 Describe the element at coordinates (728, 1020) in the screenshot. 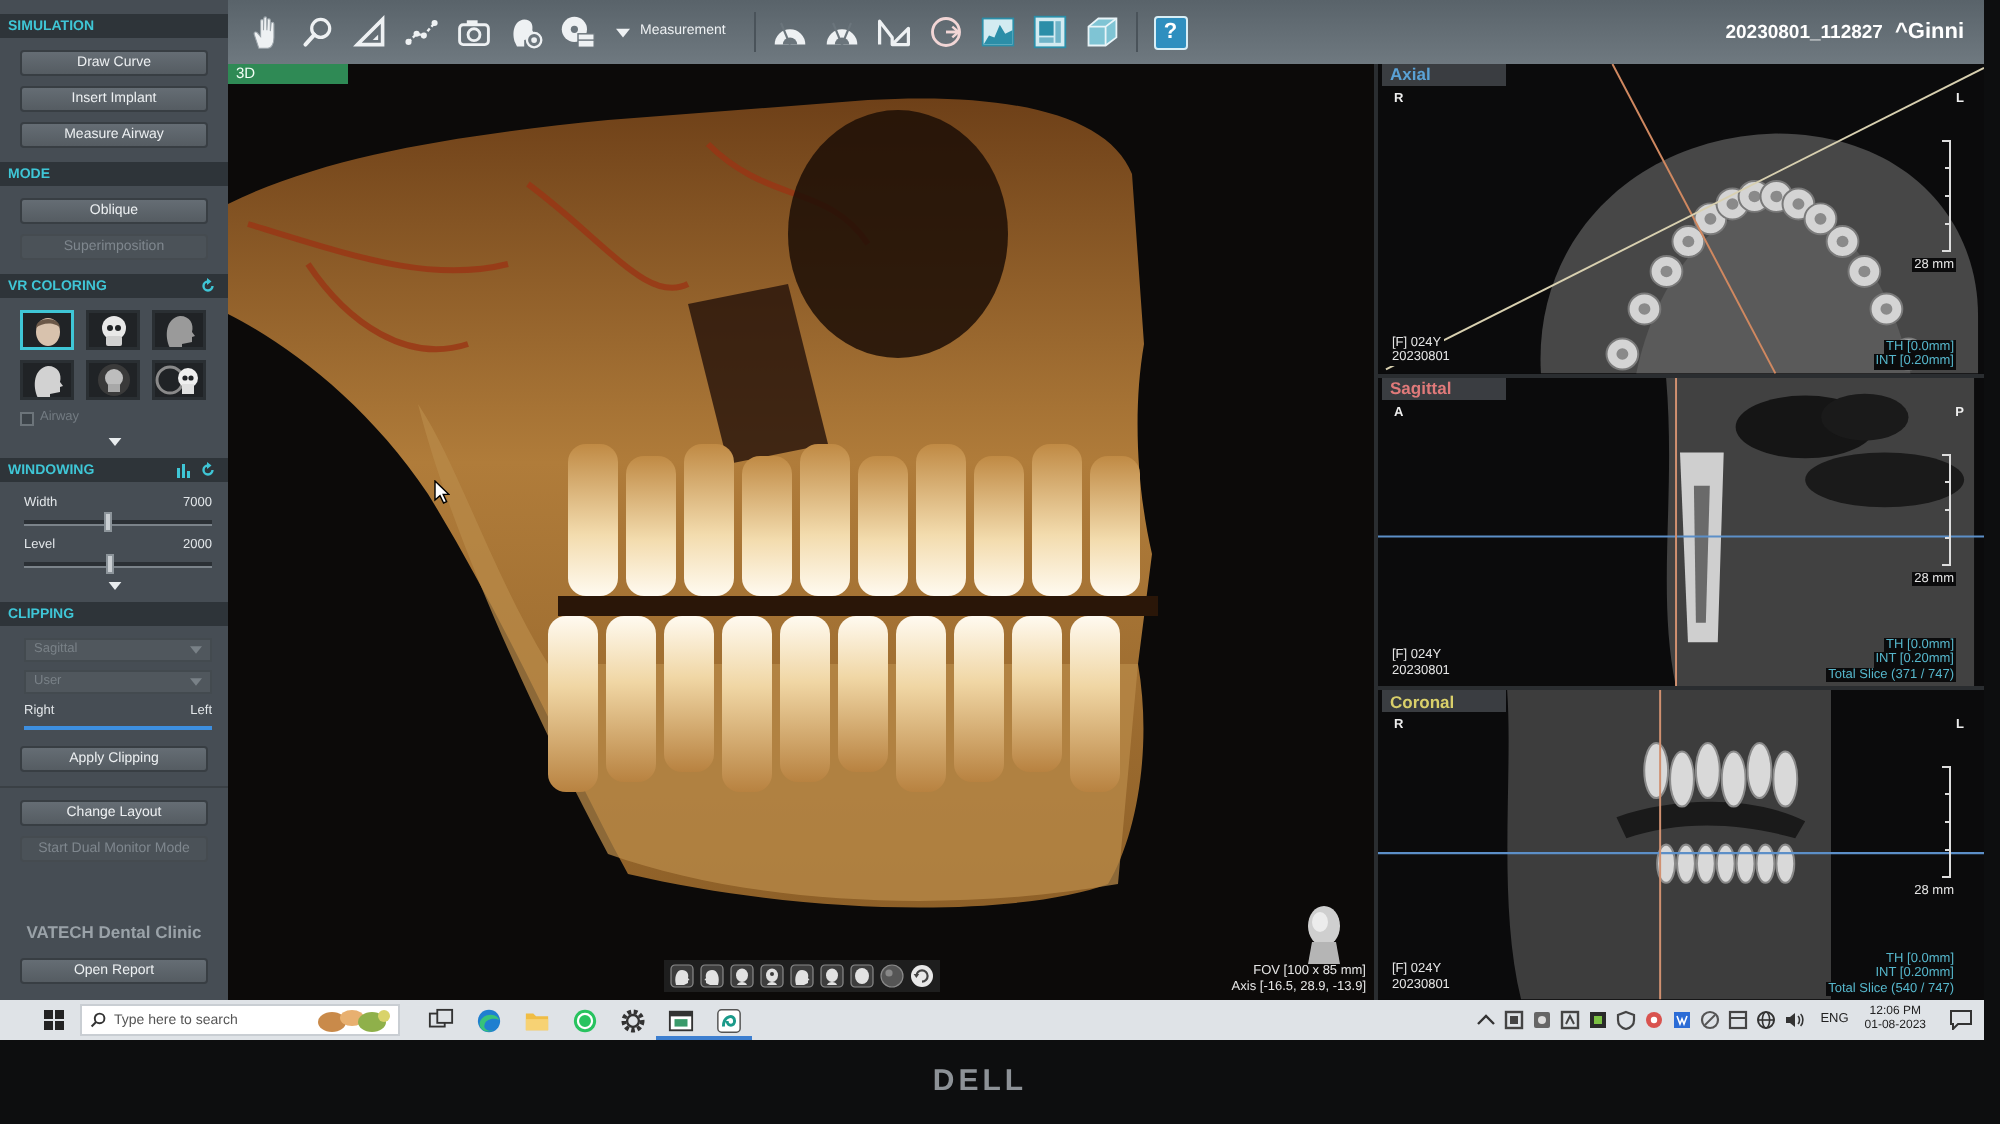

I see `app-icon` at that location.